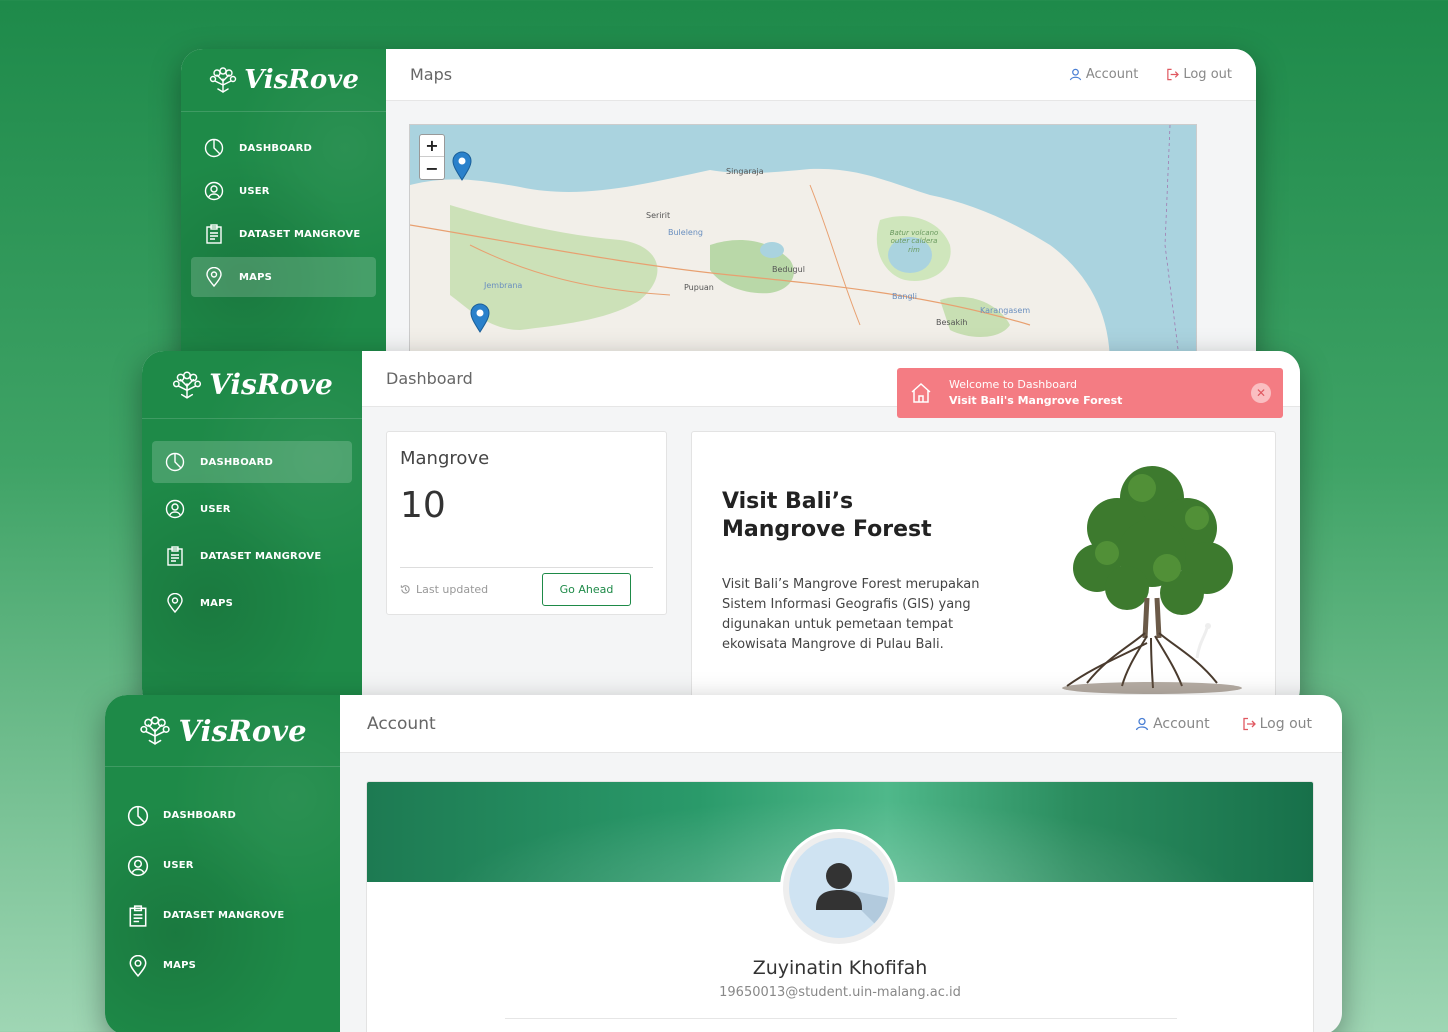  I want to click on topbar: Maps Account Log out, so click(821, 75).